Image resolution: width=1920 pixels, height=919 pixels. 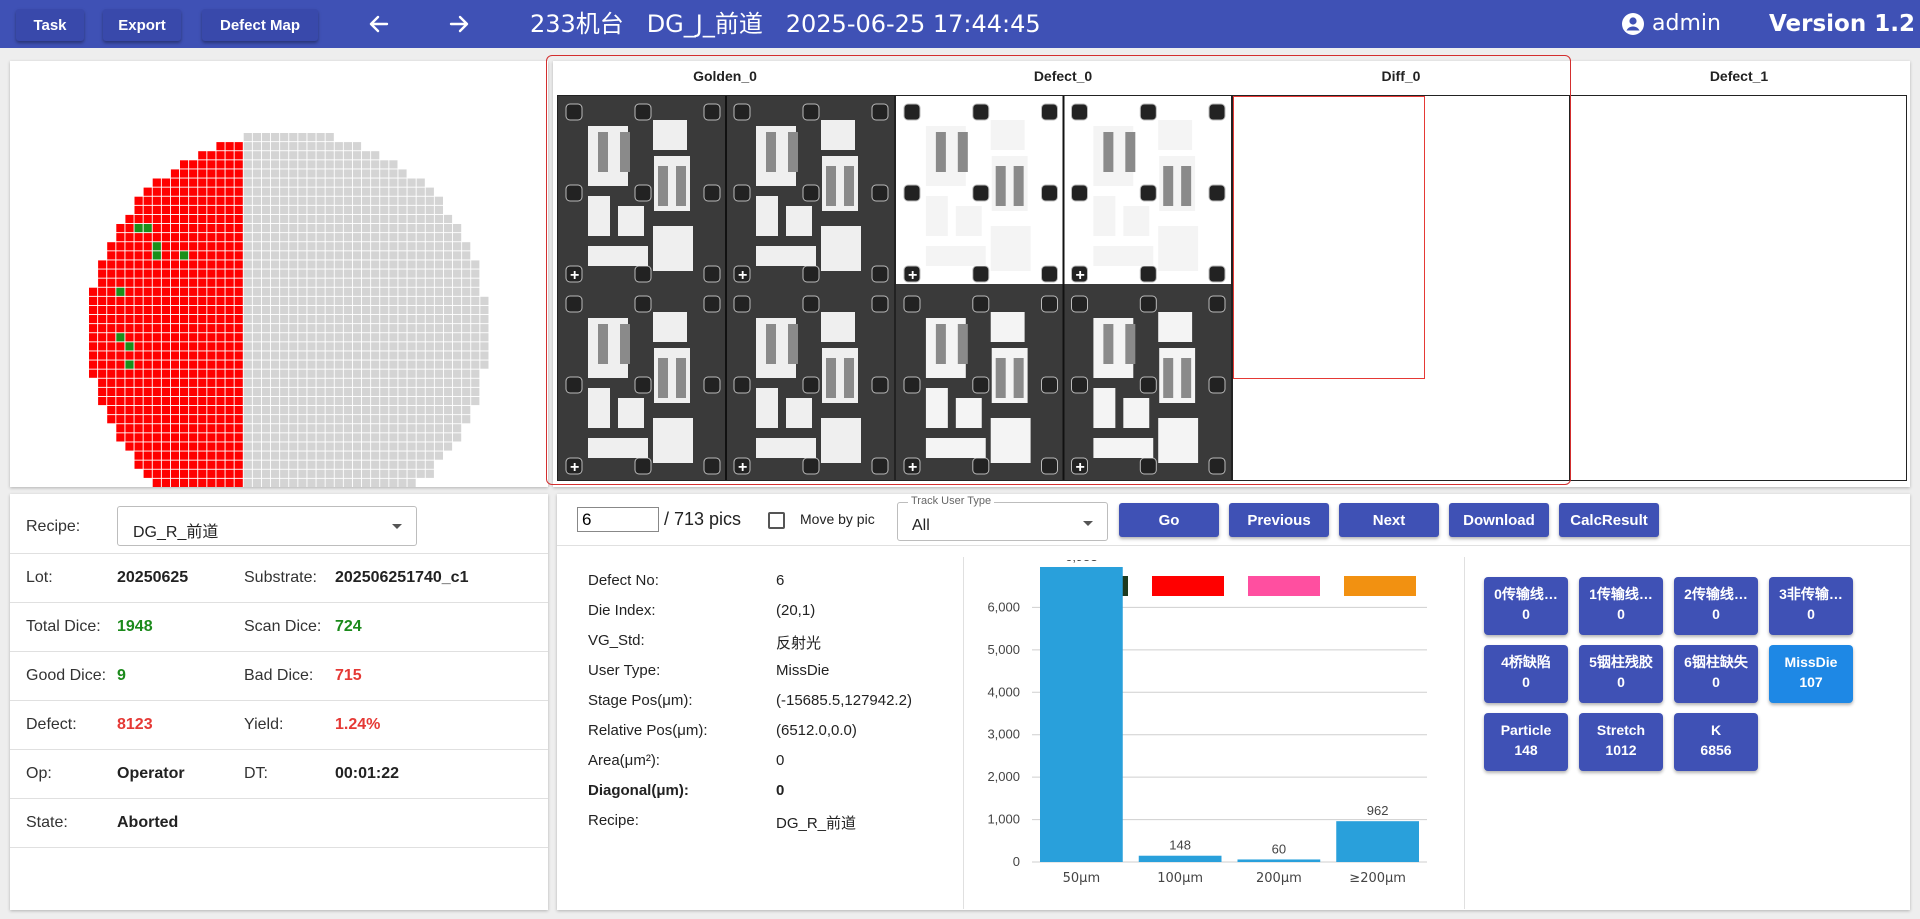 I want to click on user-menu: admin, so click(x=1671, y=24).